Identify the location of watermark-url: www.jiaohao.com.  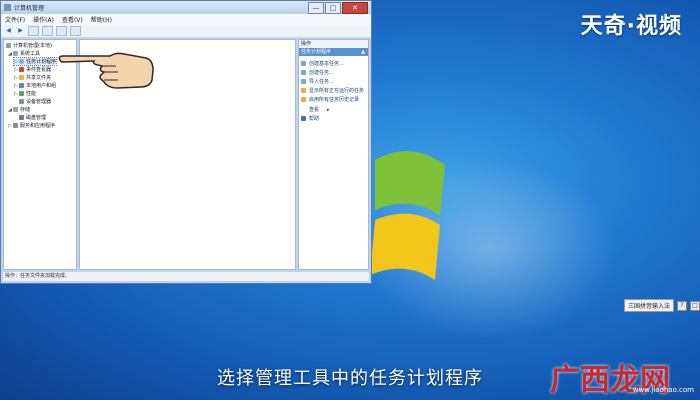
(663, 390).